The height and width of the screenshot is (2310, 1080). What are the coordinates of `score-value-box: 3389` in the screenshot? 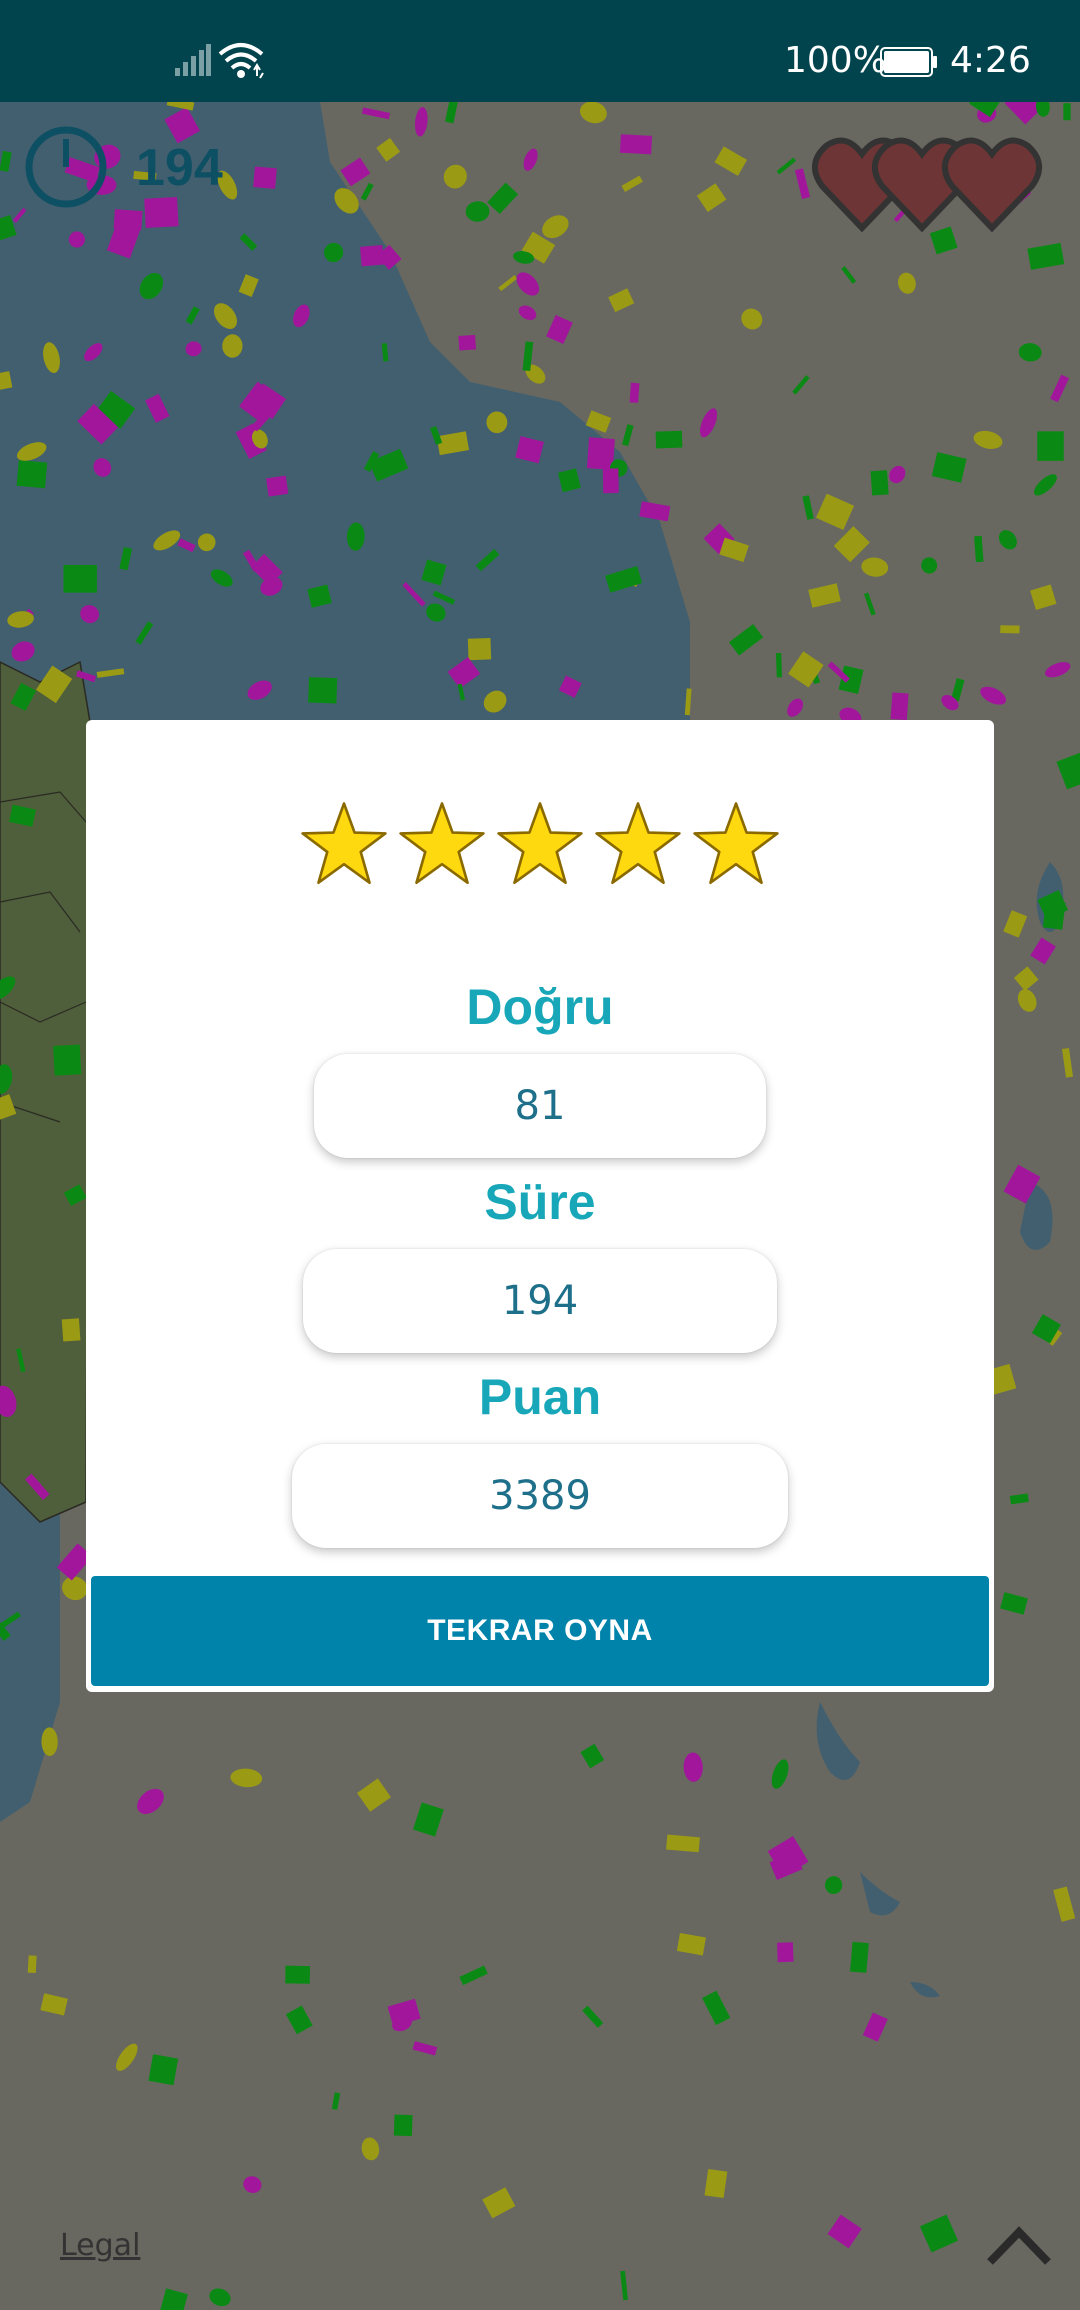 It's located at (540, 1496).